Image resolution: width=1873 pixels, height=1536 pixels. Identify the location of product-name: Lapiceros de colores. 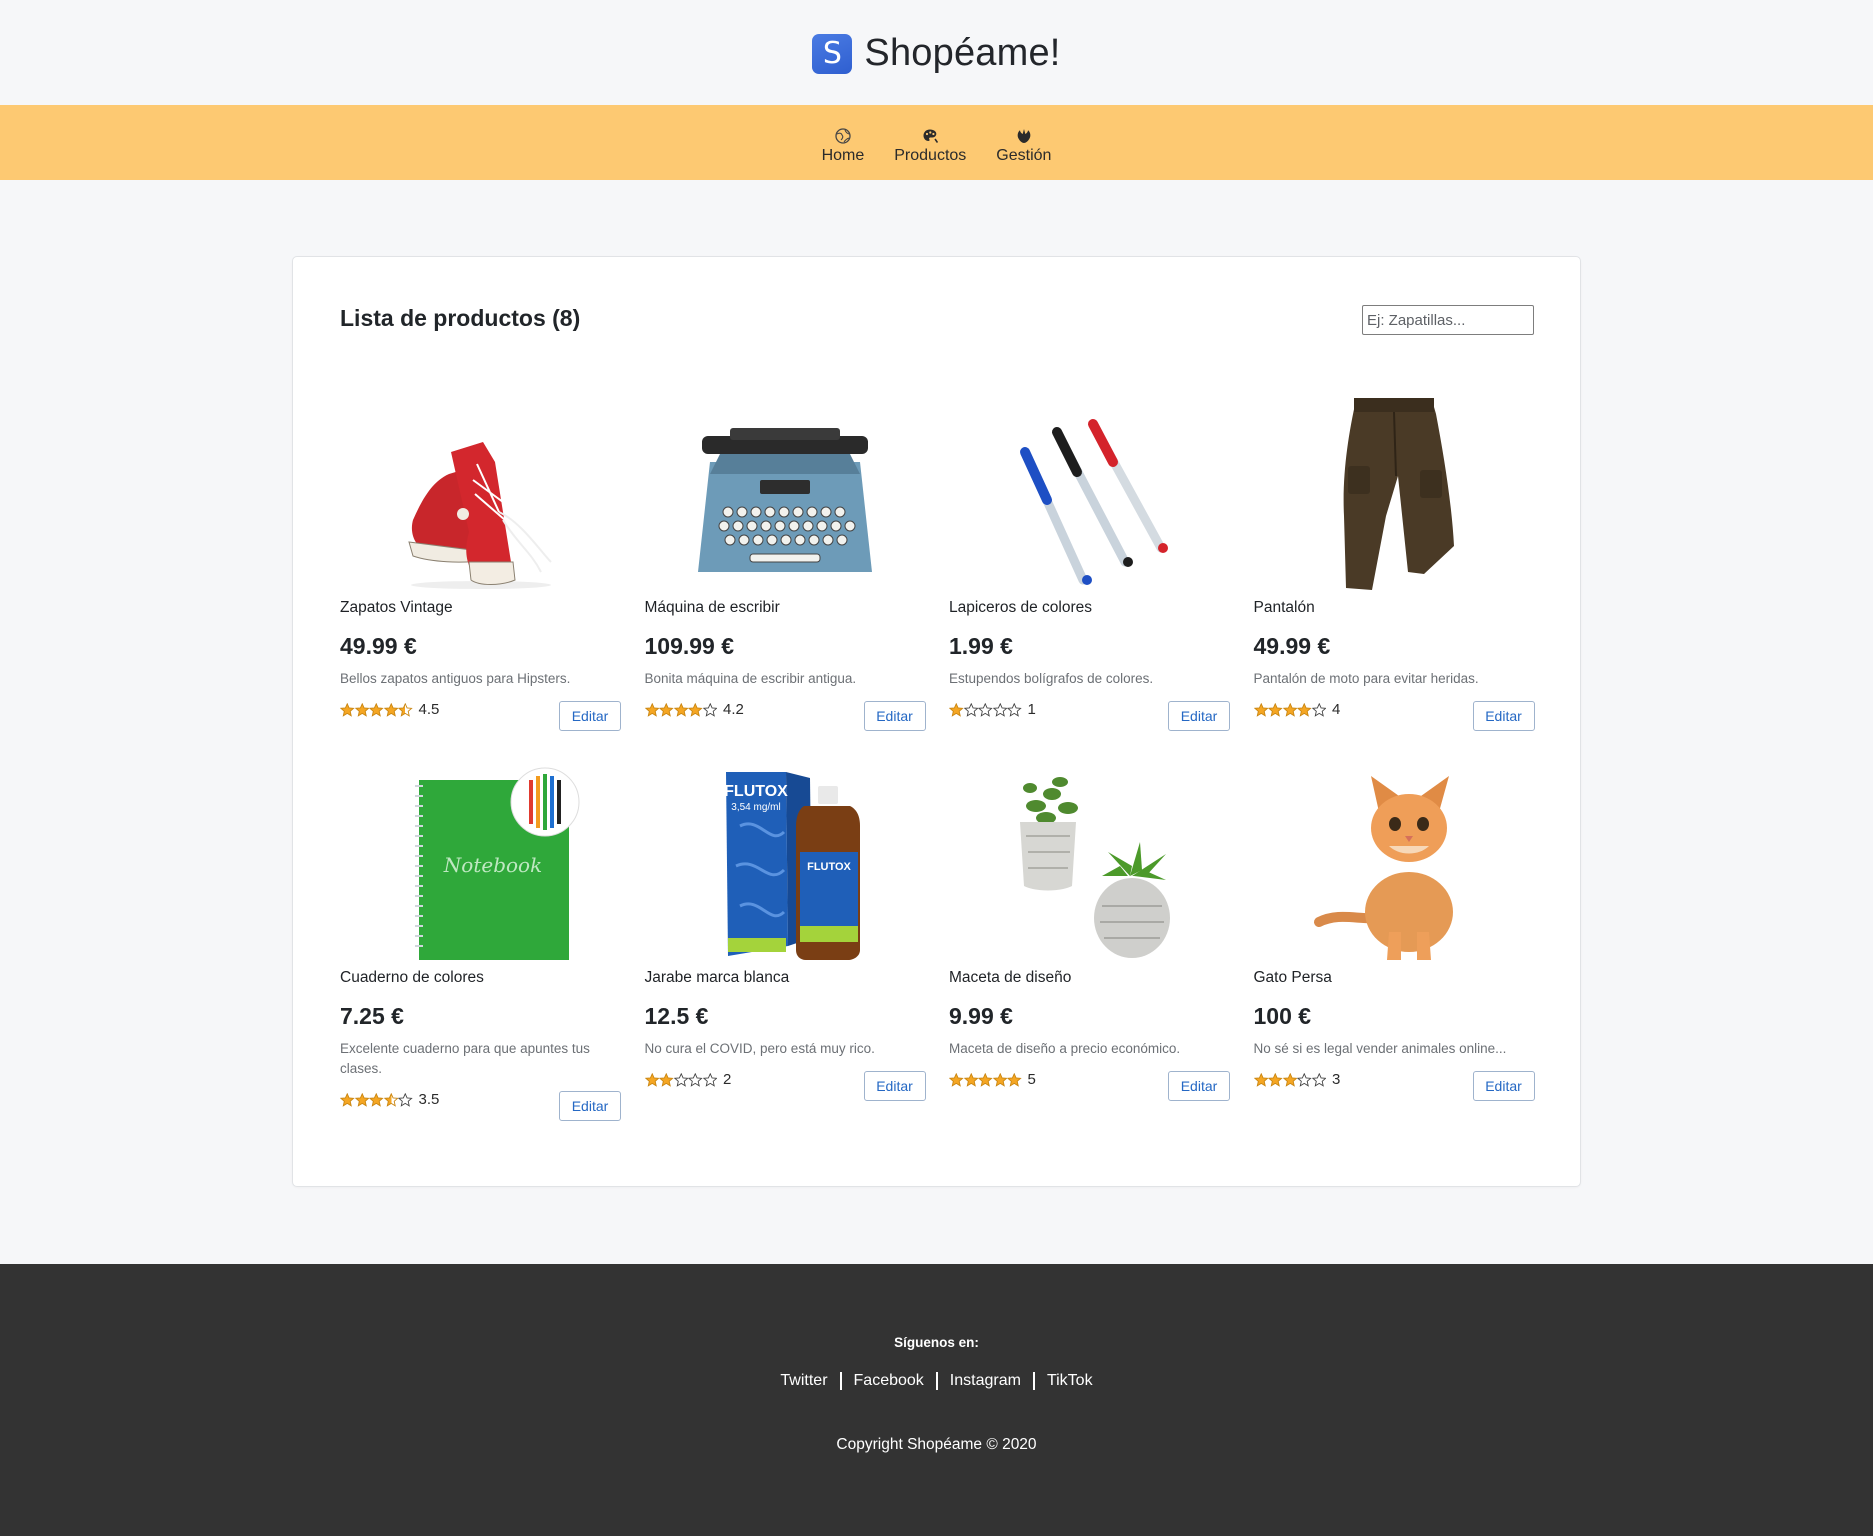
(1089, 609).